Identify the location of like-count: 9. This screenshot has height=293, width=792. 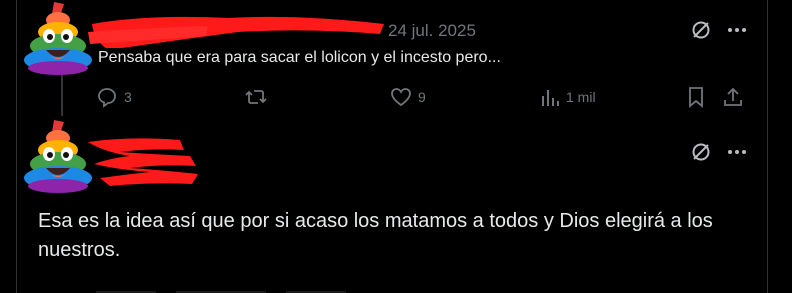
(422, 97).